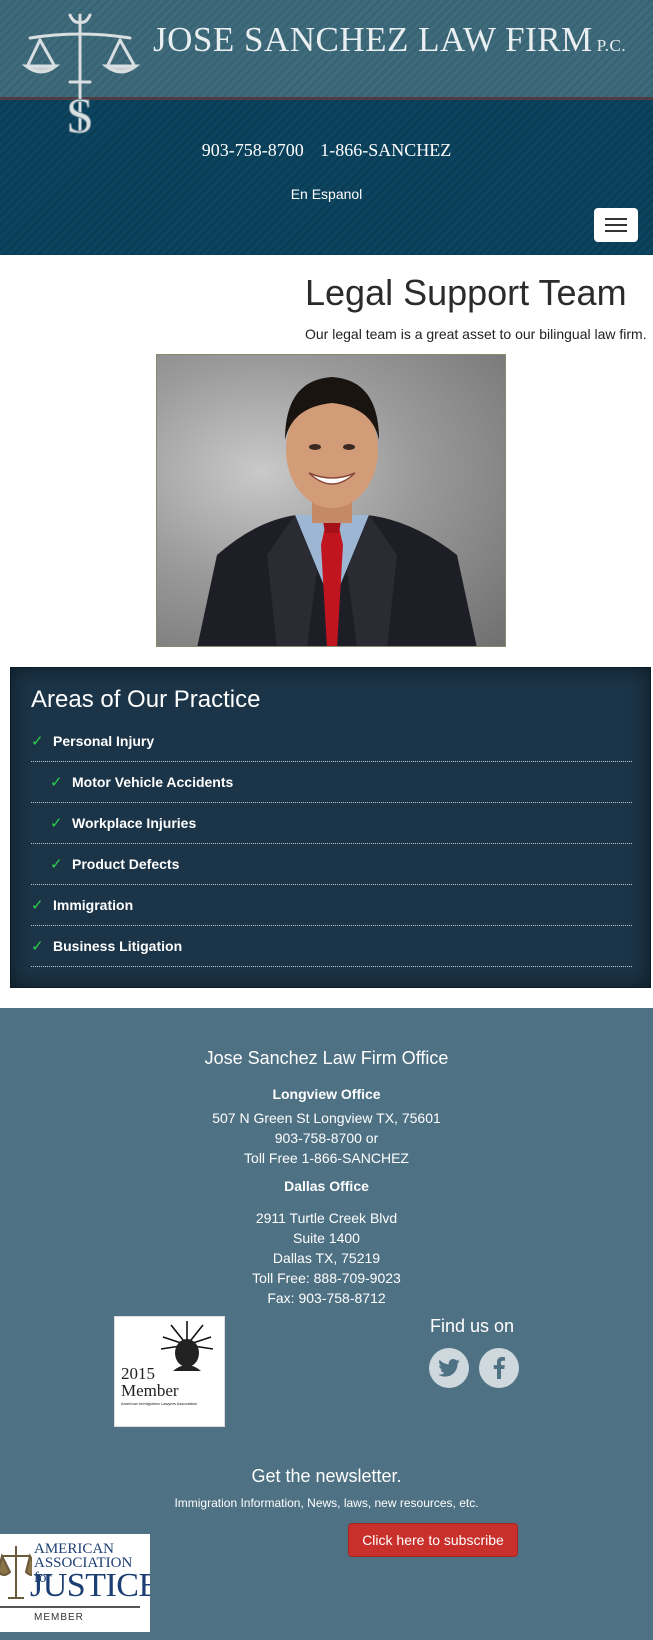 The width and height of the screenshot is (653, 1640). I want to click on aaj-line-member: MEMBER, so click(59, 1617).